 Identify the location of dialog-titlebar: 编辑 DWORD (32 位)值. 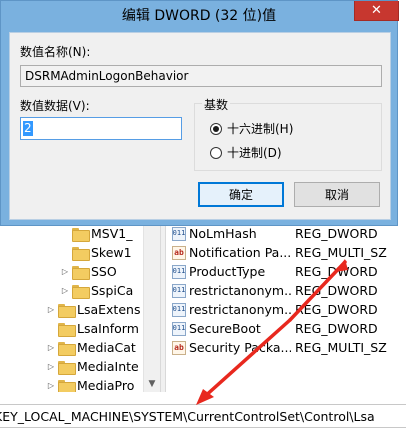
(199, 16).